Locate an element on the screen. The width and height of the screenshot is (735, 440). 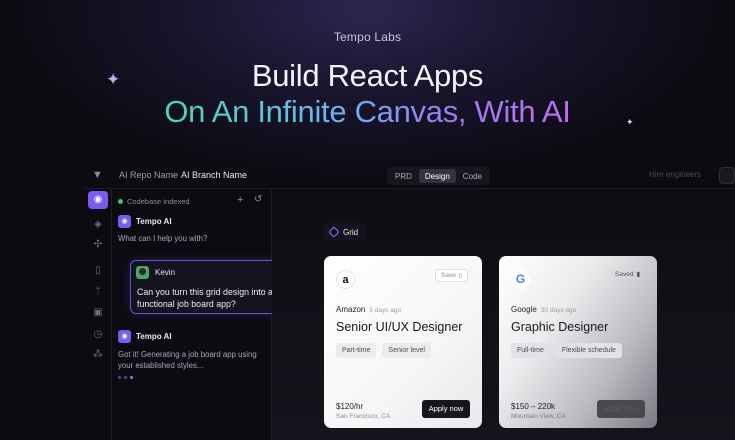
job-pay: $150 – 220k is located at coordinates (533, 406).